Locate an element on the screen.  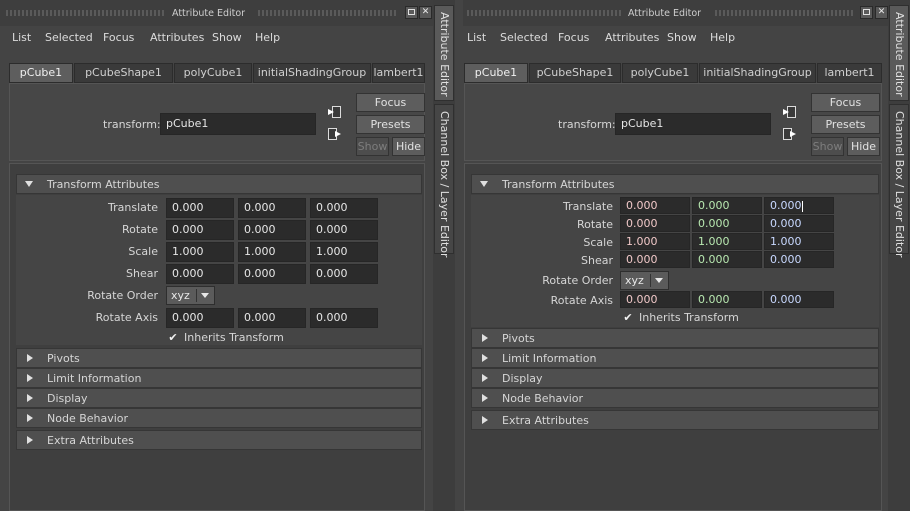
close-icon: ✕ is located at coordinates (425, 12).